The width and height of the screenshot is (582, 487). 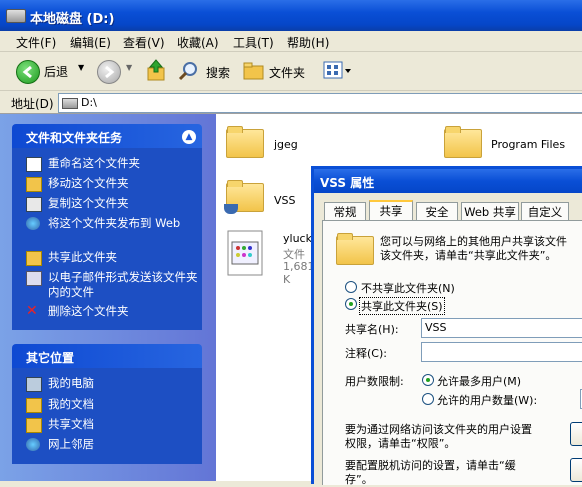 What do you see at coordinates (56, 72) in the screenshot?
I see `back-label: 后退` at bounding box center [56, 72].